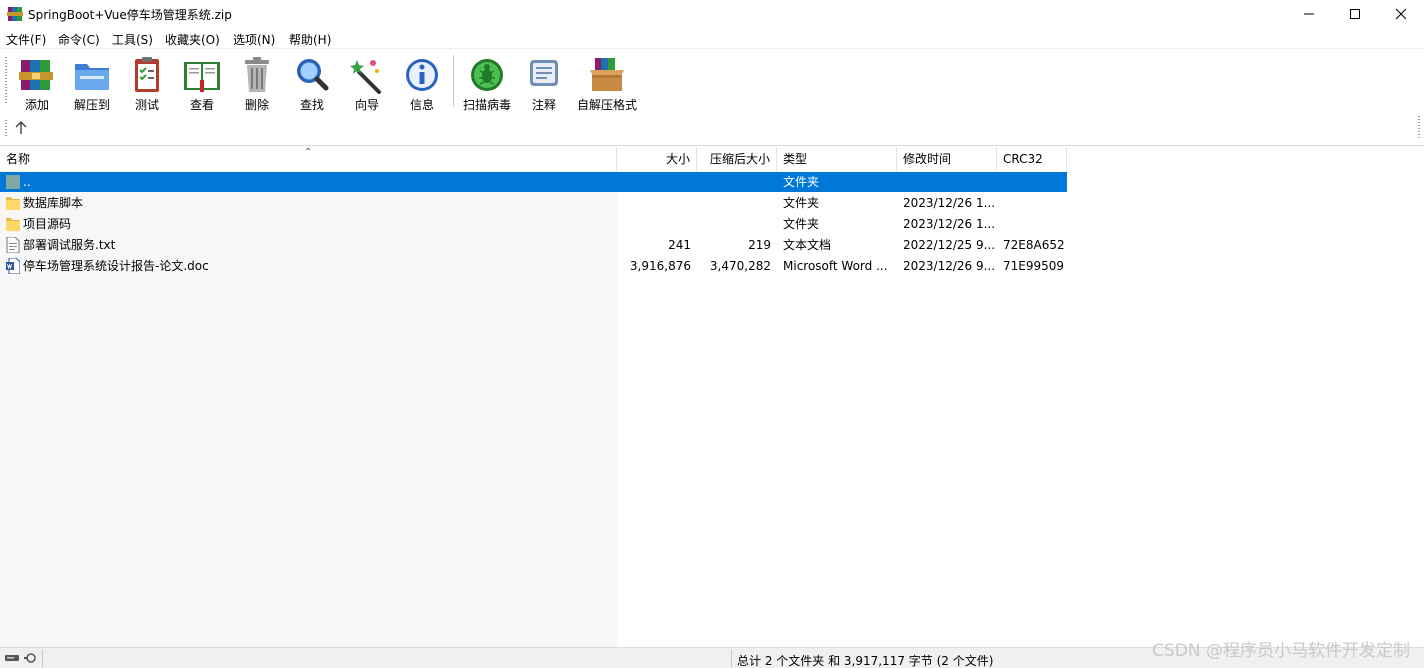  I want to click on minimize-icon, so click(1309, 14).